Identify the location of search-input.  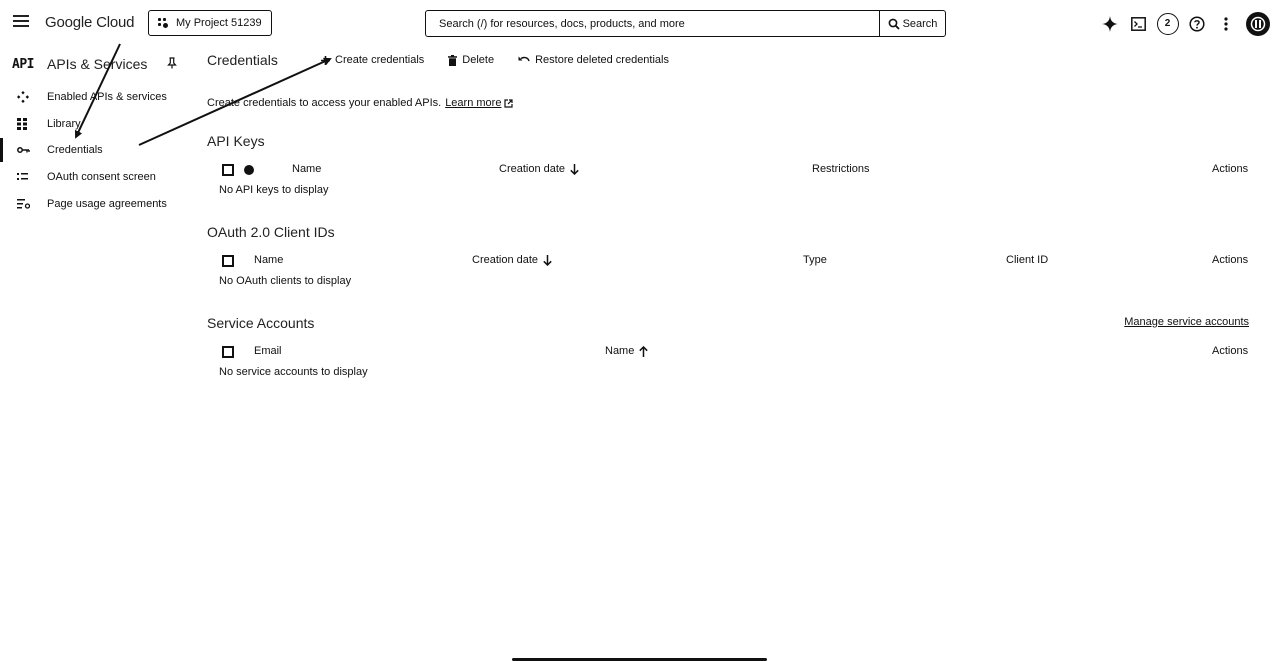
(652, 23).